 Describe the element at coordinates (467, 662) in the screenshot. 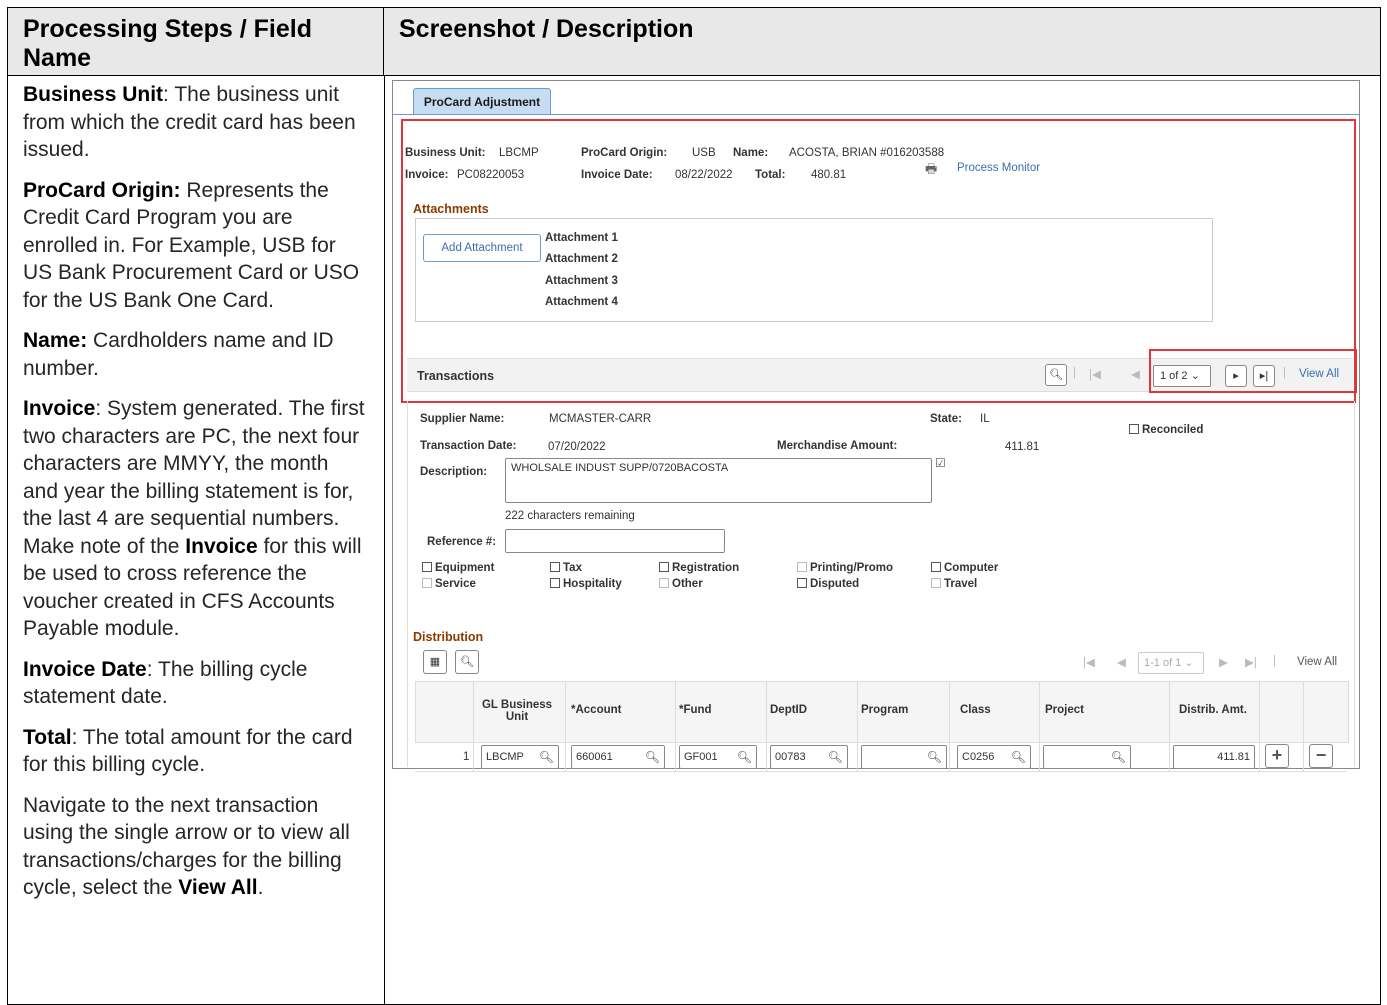

I see `search-icon: 🔍︎` at that location.